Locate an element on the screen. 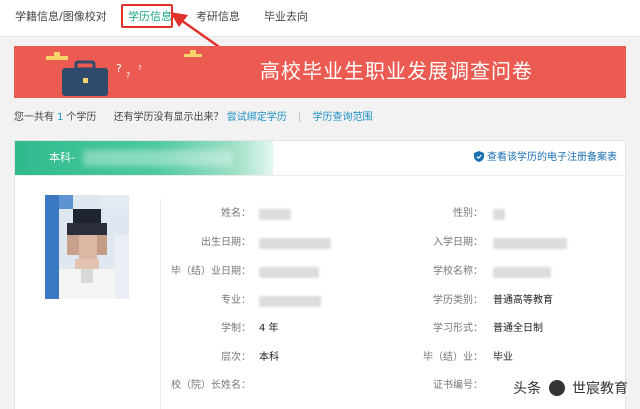 Image resolution: width=640 pixels, height=409 pixels. graduation-status-value: 毕业 is located at coordinates (503, 357).